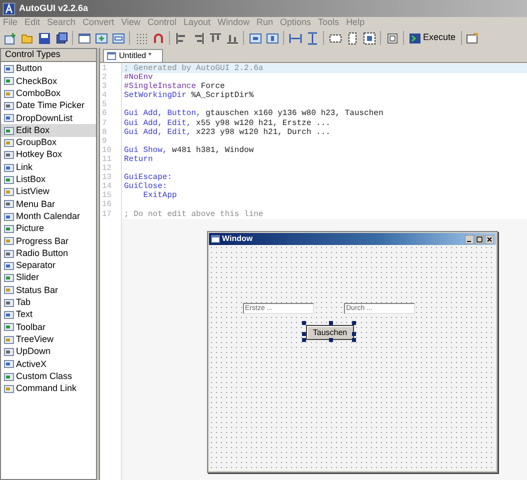 The width and height of the screenshot is (527, 480). I want to click on control-type-item: Command Link, so click(48, 389).